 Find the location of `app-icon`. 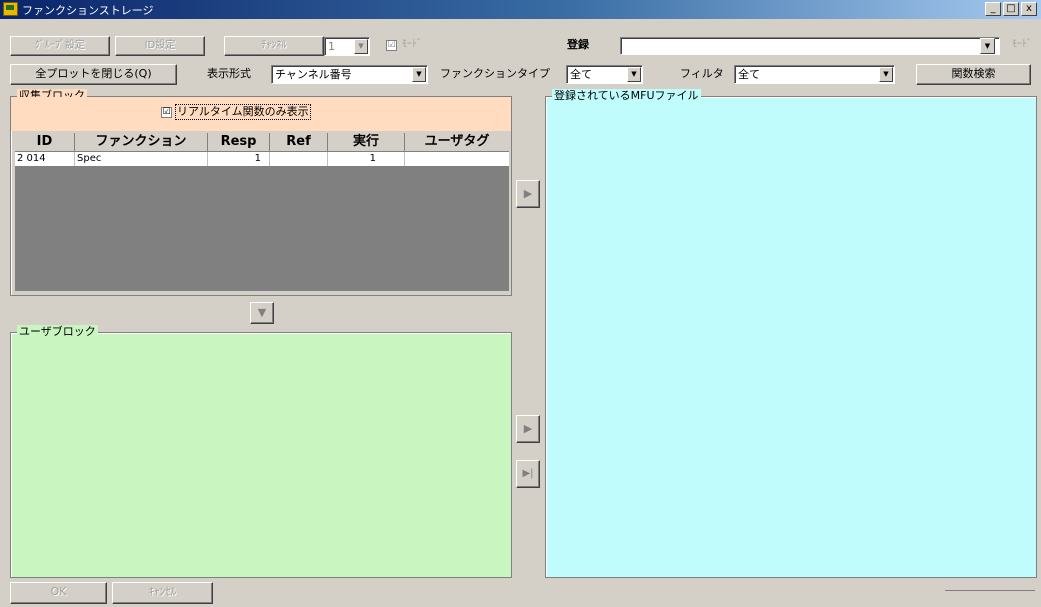

app-icon is located at coordinates (10, 9).